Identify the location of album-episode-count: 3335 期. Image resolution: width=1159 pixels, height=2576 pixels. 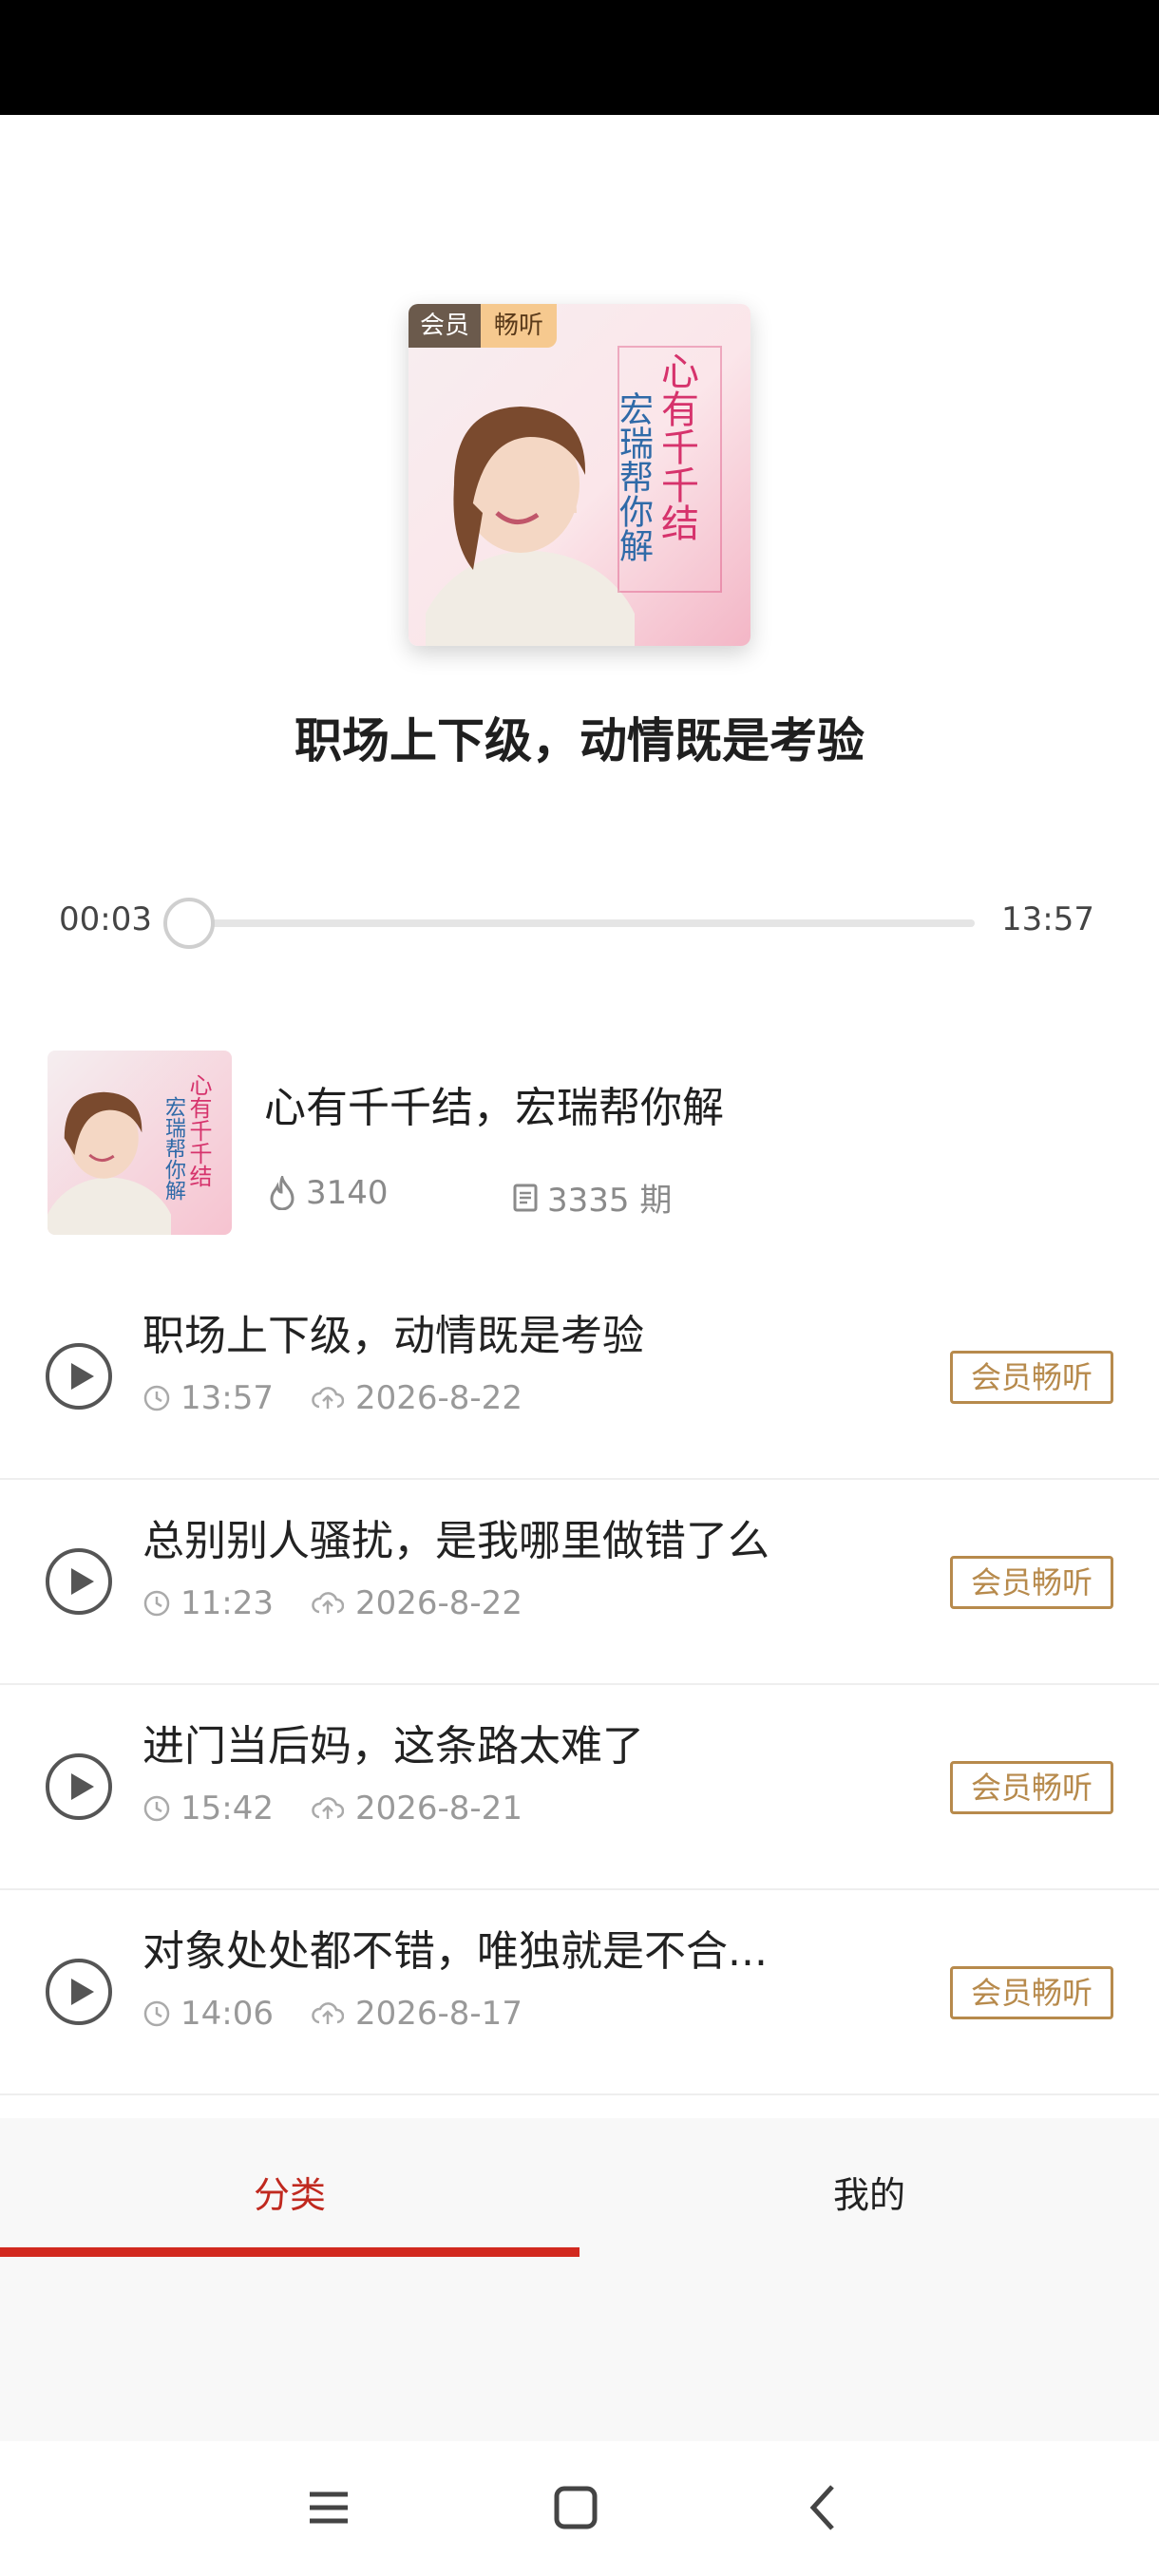
(592, 1197).